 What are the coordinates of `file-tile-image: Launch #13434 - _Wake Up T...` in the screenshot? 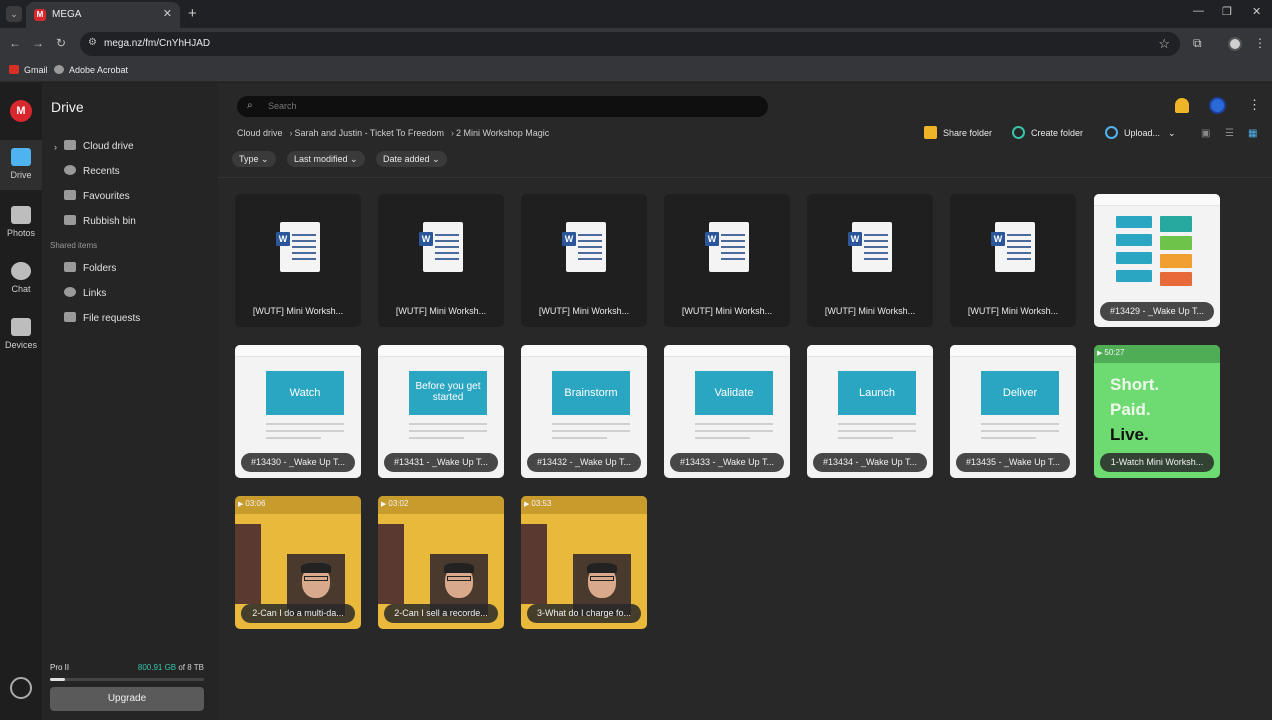 It's located at (870, 411).